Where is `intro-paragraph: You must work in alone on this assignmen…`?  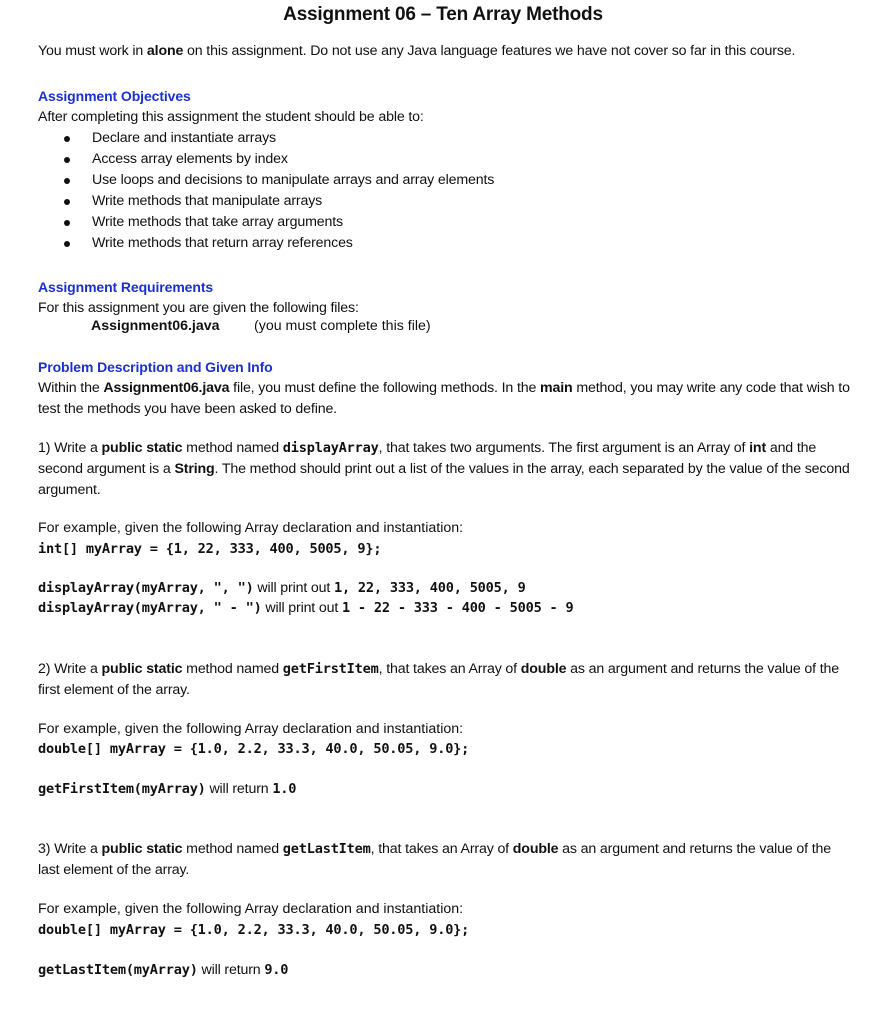 intro-paragraph: You must work in alone on this assignmen… is located at coordinates (416, 51).